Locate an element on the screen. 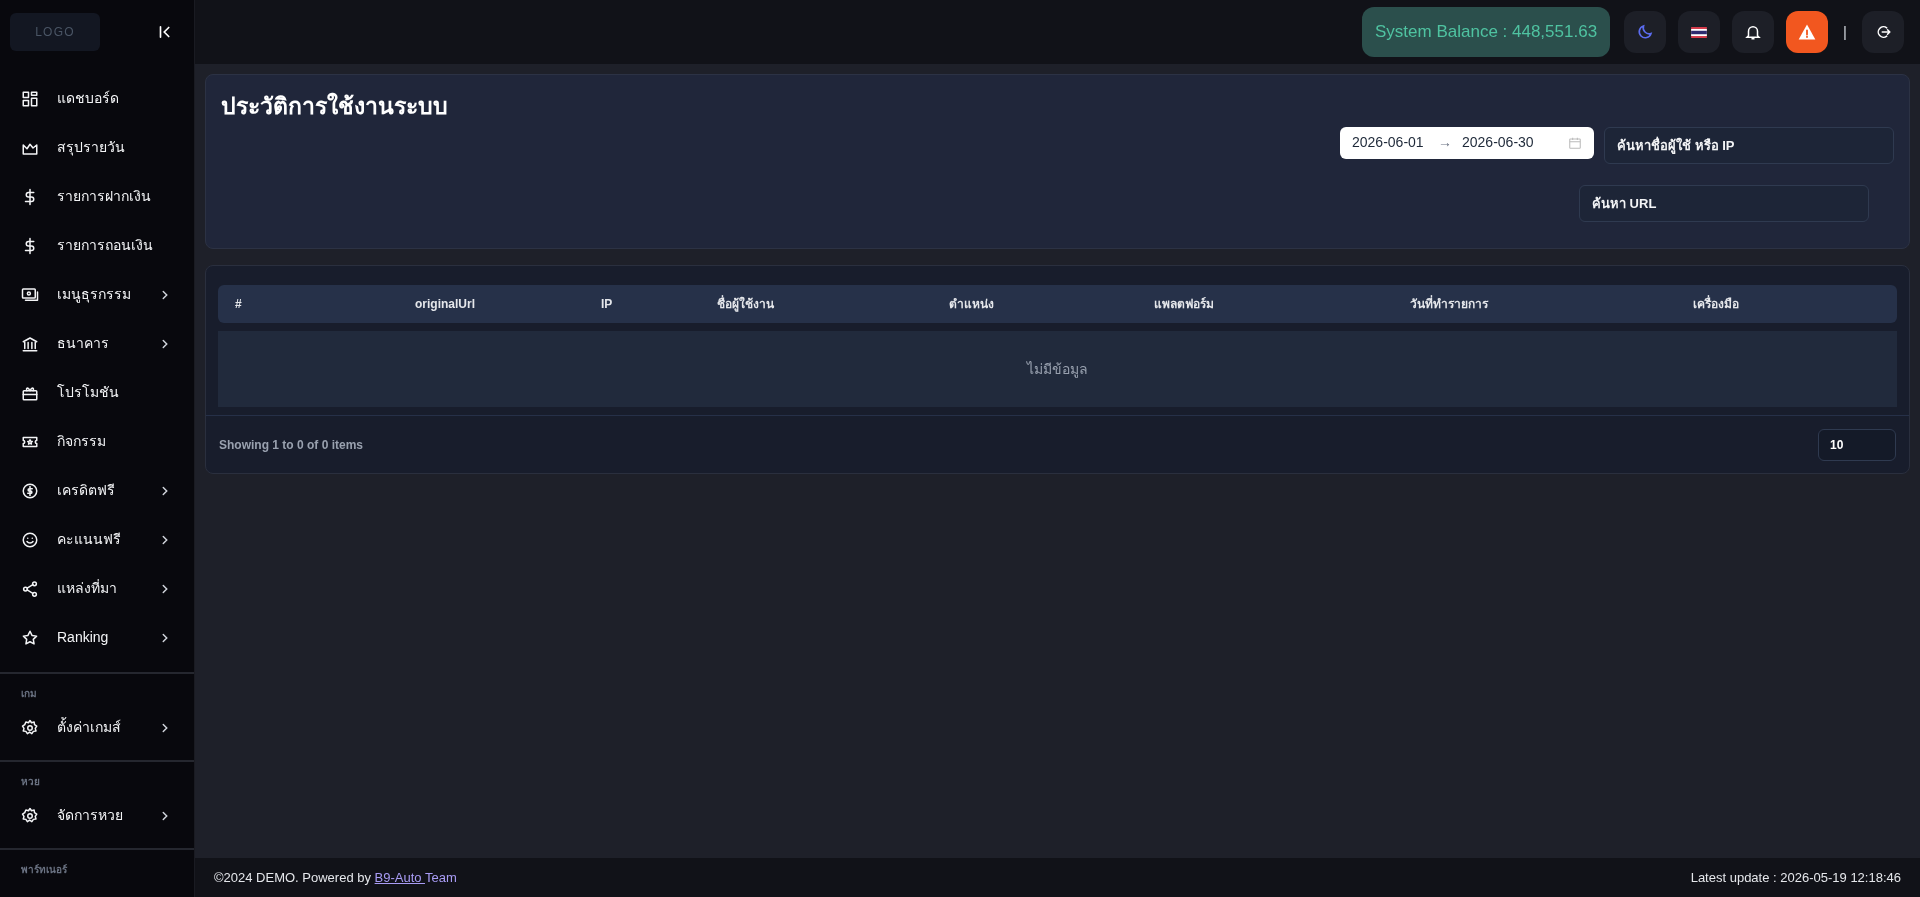 The height and width of the screenshot is (897, 1920). alert-button is located at coordinates (1807, 32).